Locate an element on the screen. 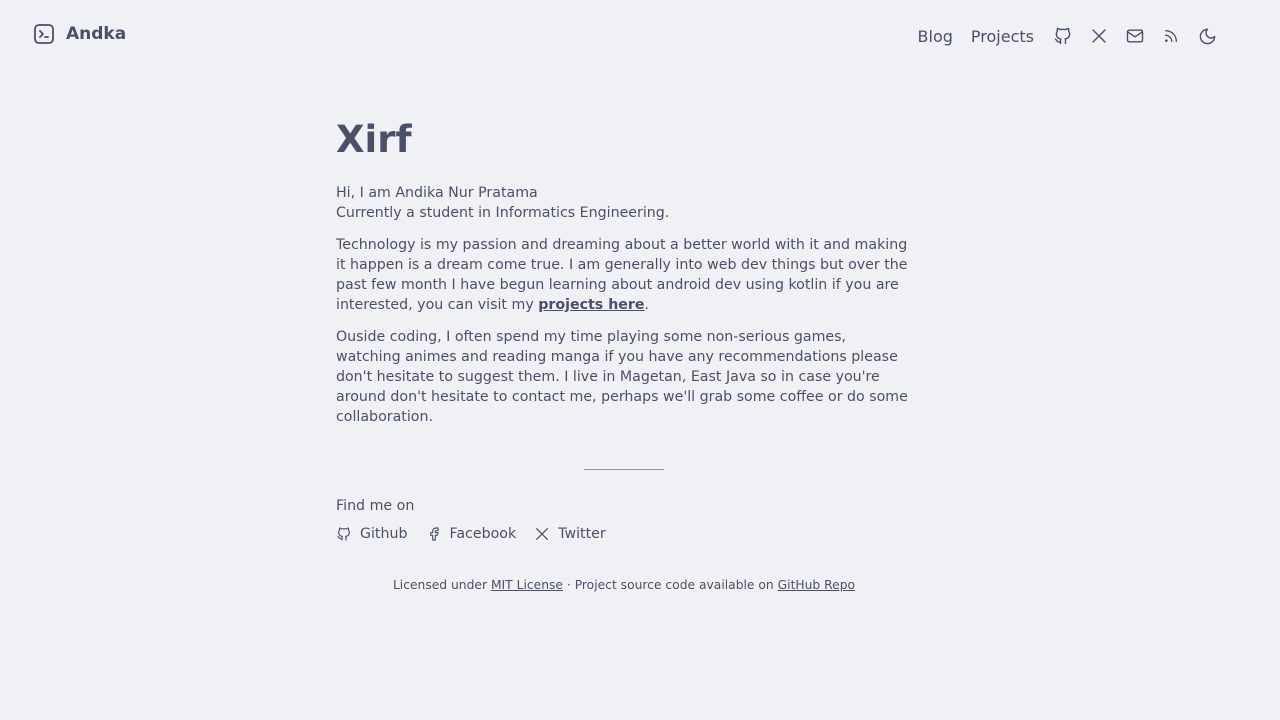  intro-line-1: Hi, I am Andika Nur Pratama is located at coordinates (437, 193).